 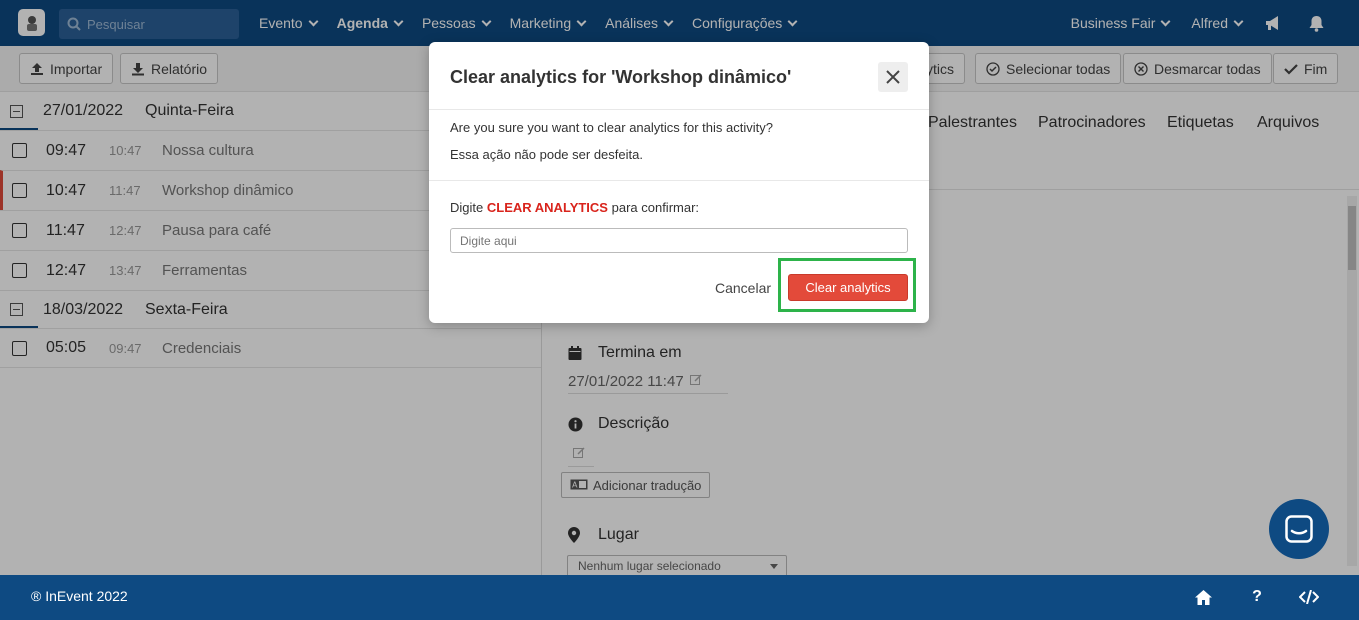 I want to click on chat-icon, so click(x=1299, y=529).